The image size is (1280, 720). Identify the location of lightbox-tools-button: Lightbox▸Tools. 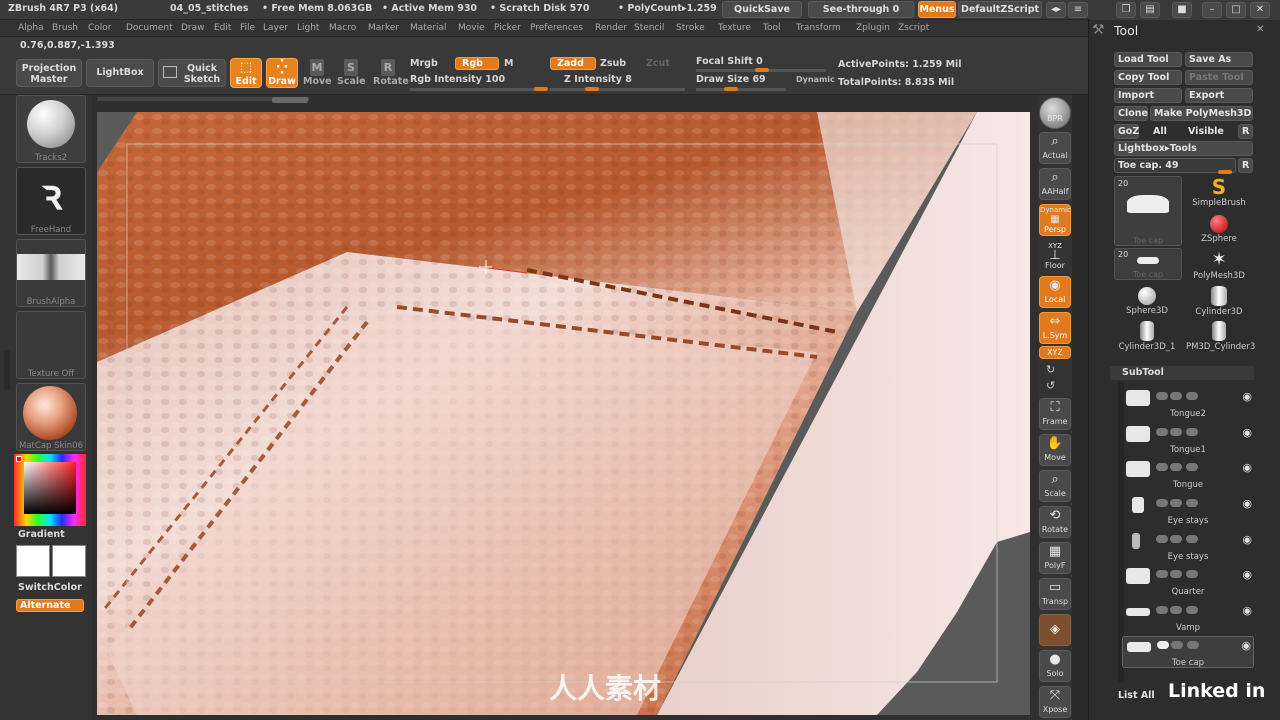
(1183, 148).